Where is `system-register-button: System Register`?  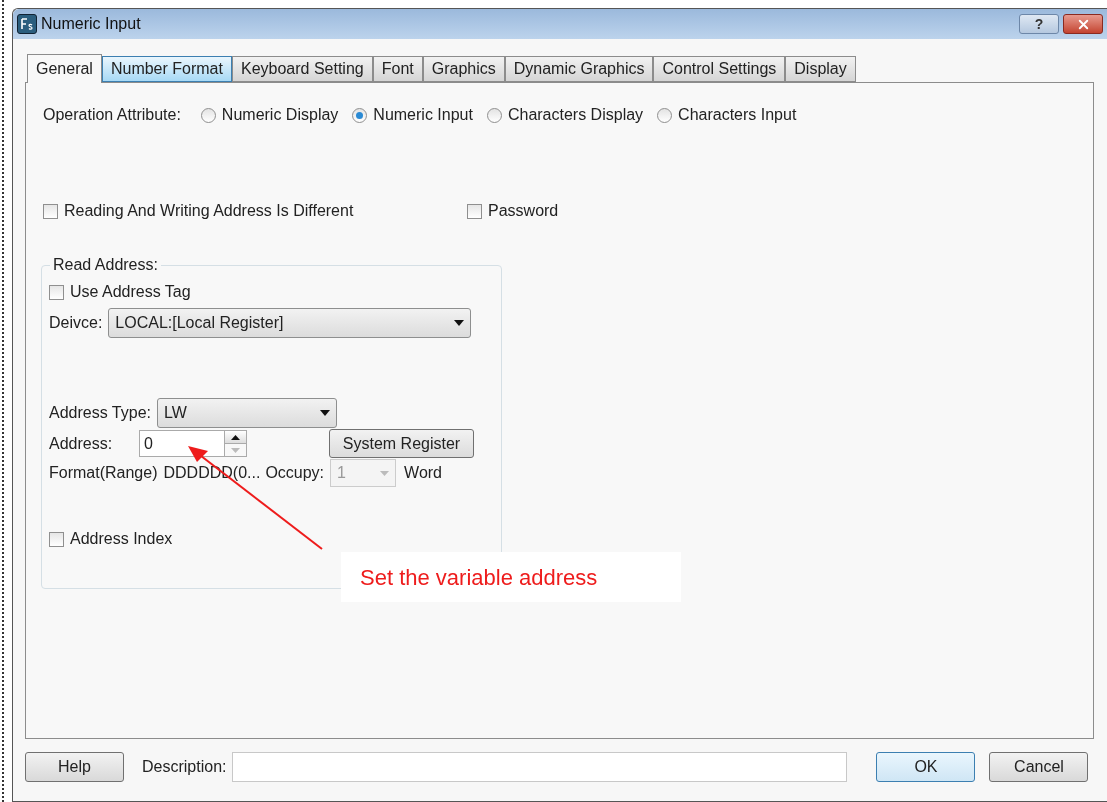
system-register-button: System Register is located at coordinates (401, 443).